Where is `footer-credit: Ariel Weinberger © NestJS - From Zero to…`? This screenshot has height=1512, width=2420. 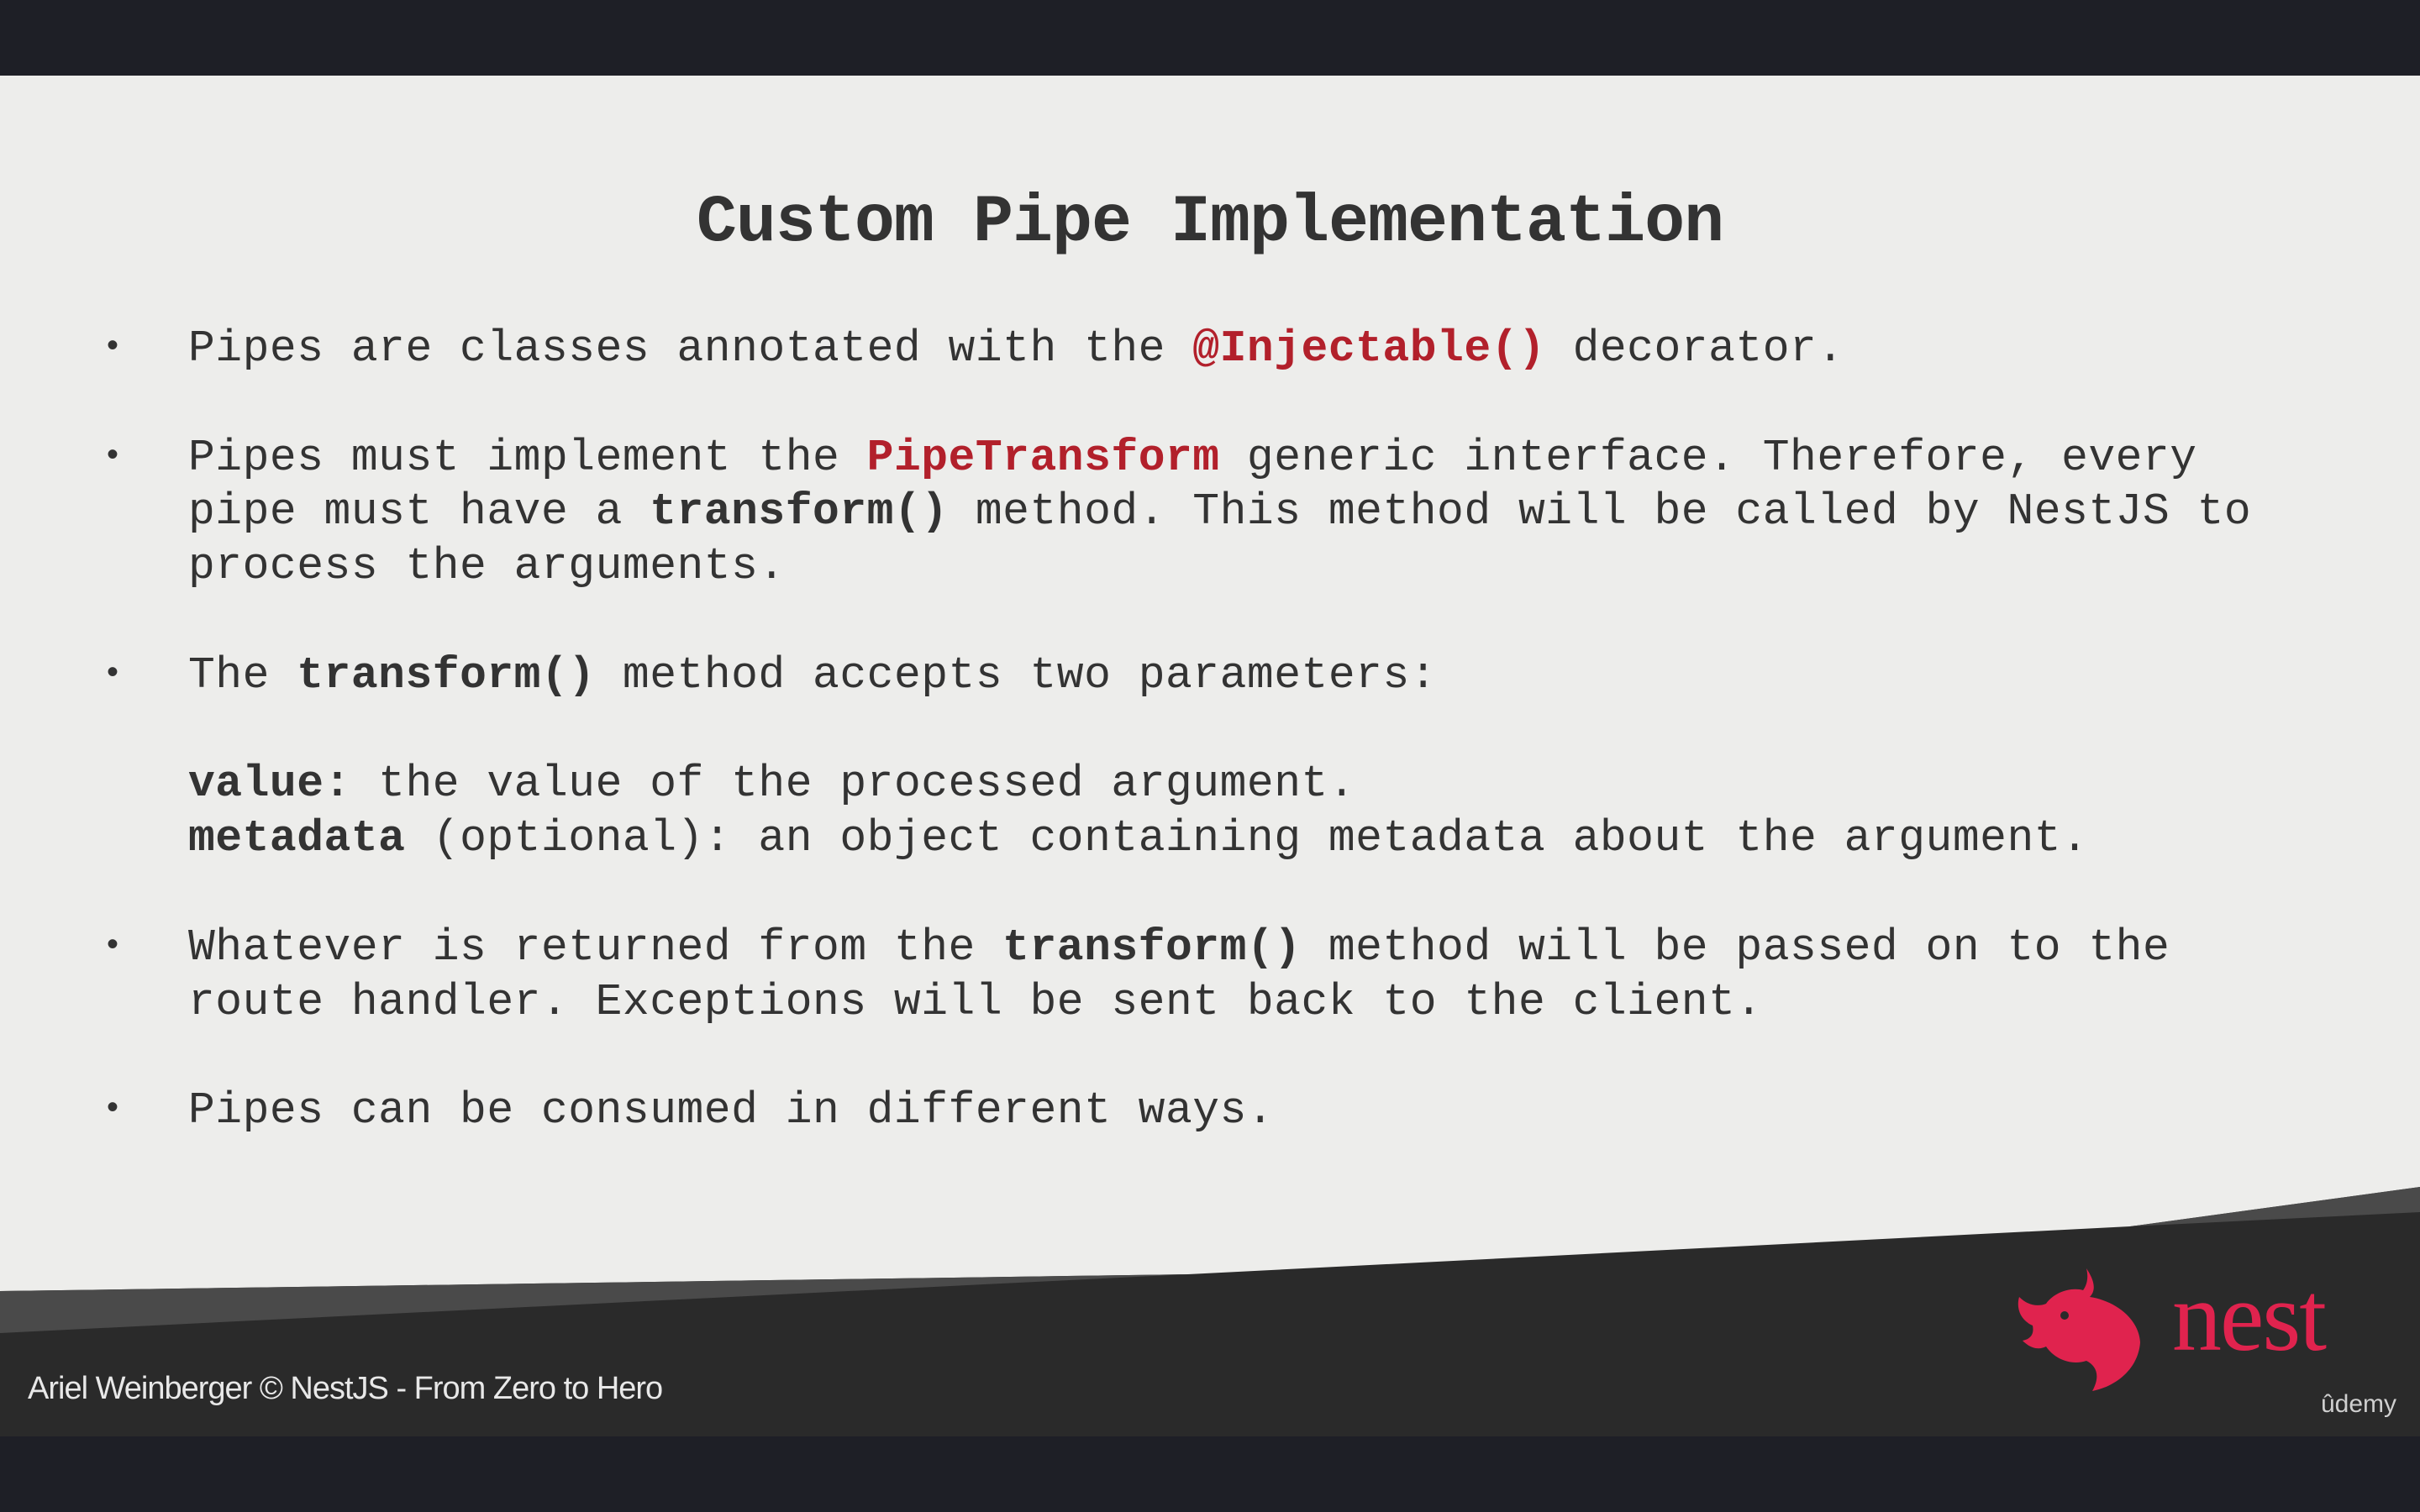 footer-credit: Ariel Weinberger © NestJS - From Zero to… is located at coordinates (345, 1388).